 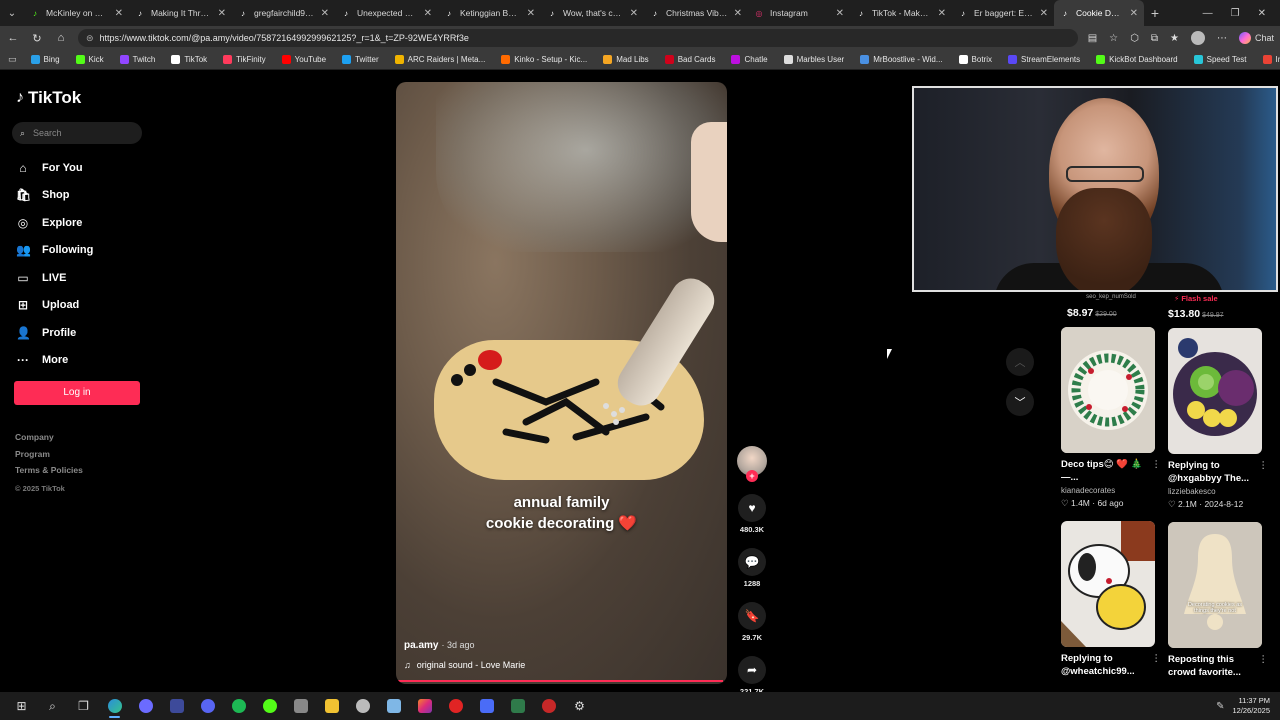 What do you see at coordinates (592, 13) in the screenshot?
I see `browser-tab: ♪ Wow, that's crazy # ✕` at bounding box center [592, 13].